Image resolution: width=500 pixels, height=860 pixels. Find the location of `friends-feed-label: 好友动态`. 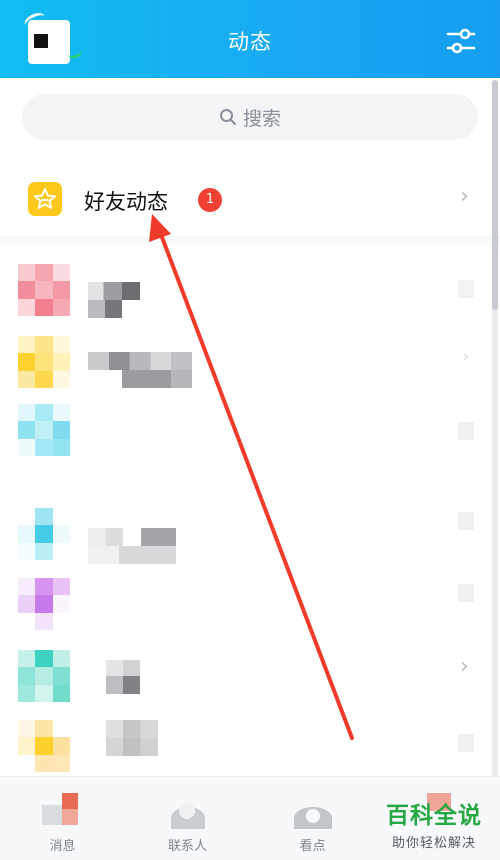

friends-feed-label: 好友动态 is located at coordinates (126, 202).